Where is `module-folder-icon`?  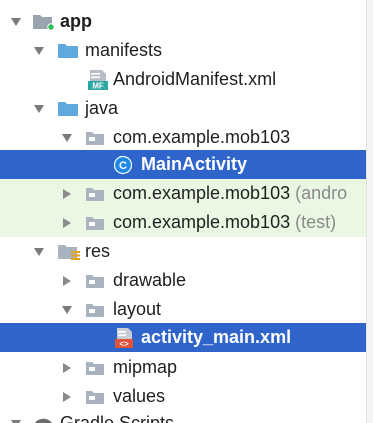
module-folder-icon is located at coordinates (44, 22).